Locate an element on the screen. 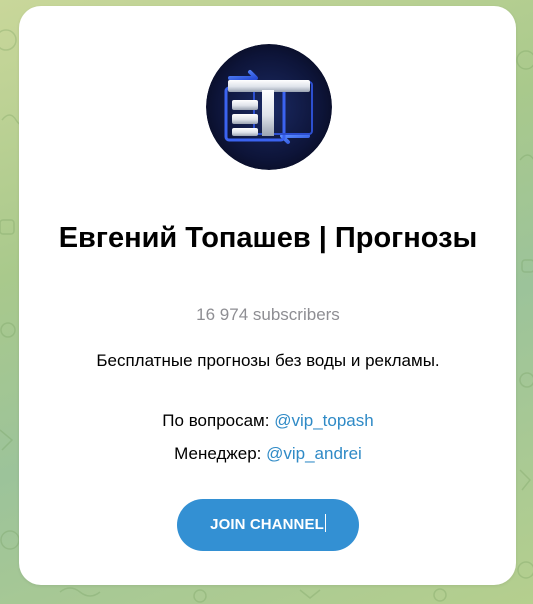 This screenshot has width=533, height=604. join-channel-button: JOIN CHANNEL is located at coordinates (268, 525).